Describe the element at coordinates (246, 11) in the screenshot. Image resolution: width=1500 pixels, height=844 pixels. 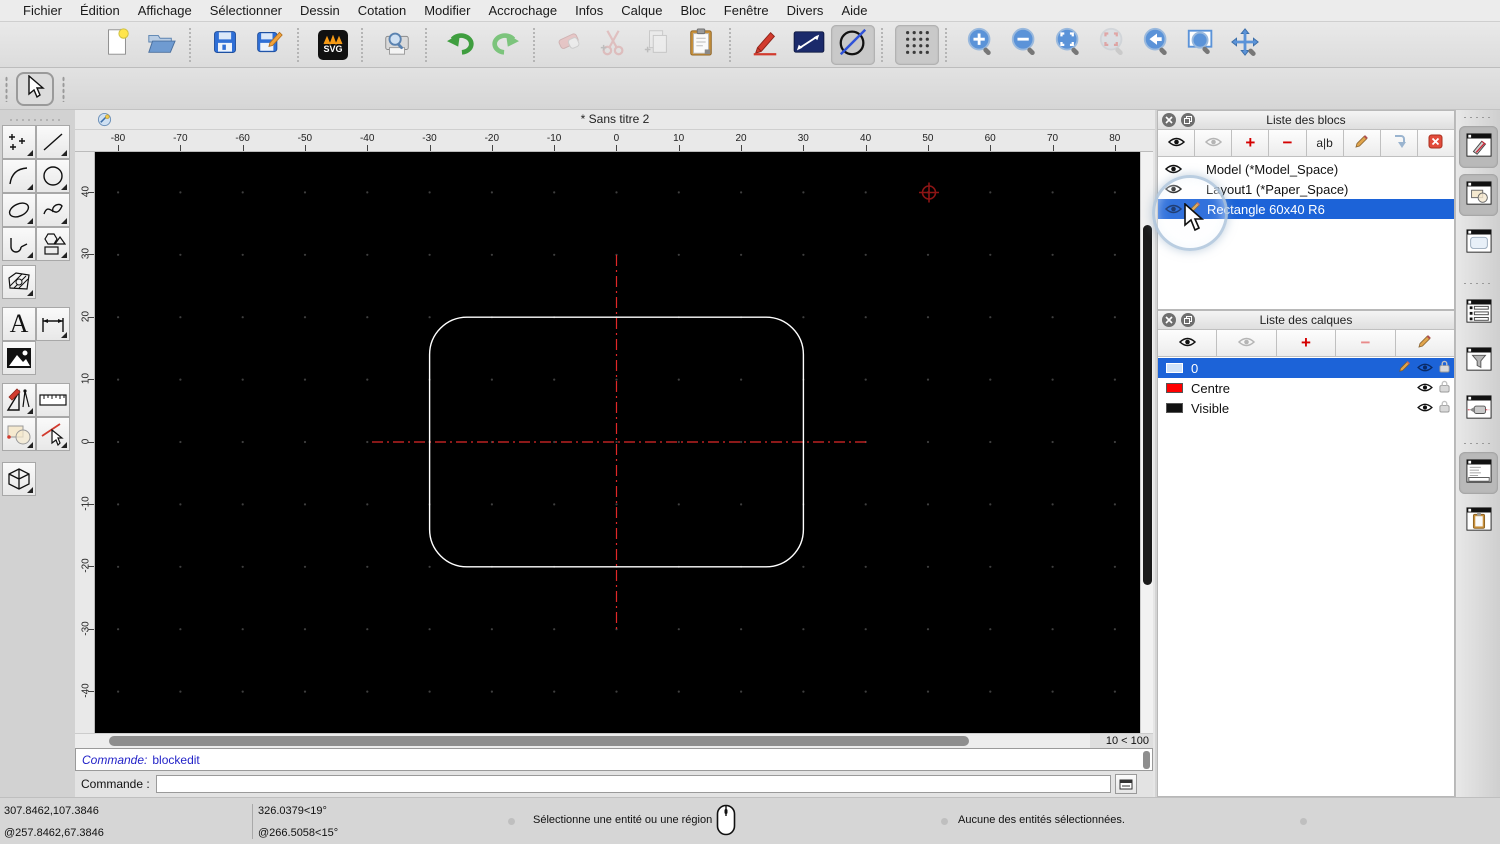
I see `menu-selectionner: Sélectionner` at that location.